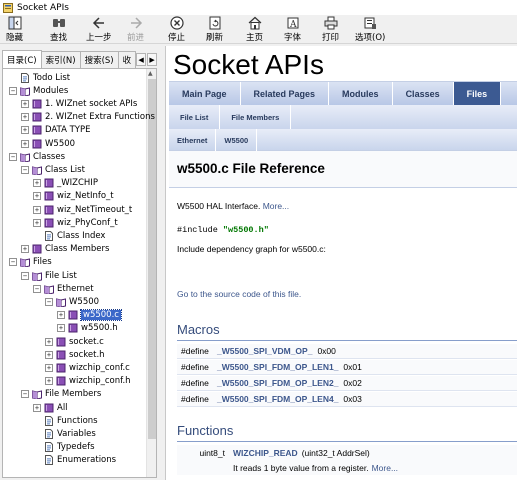  I want to click on tree-item: − Ethernet, so click(63, 288).